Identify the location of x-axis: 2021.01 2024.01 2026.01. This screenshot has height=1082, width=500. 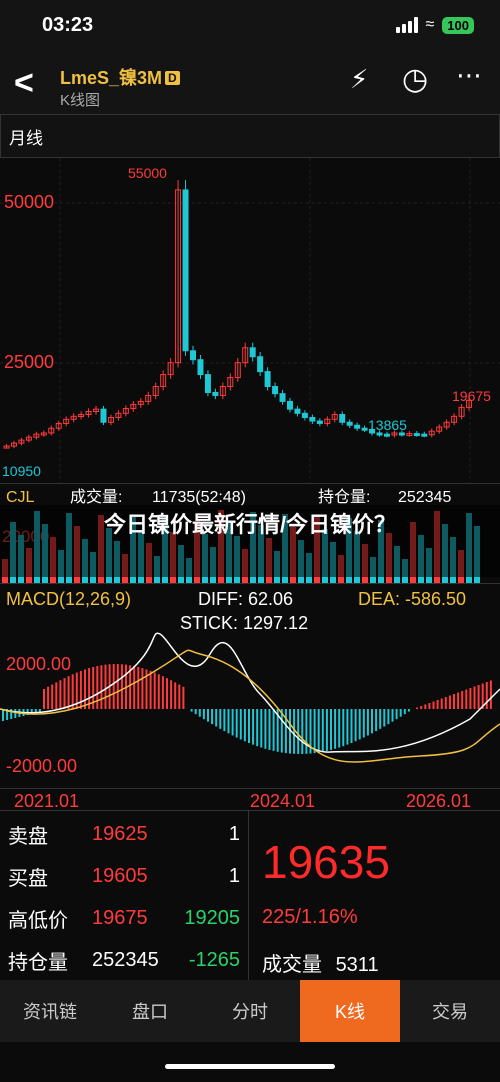
(250, 799).